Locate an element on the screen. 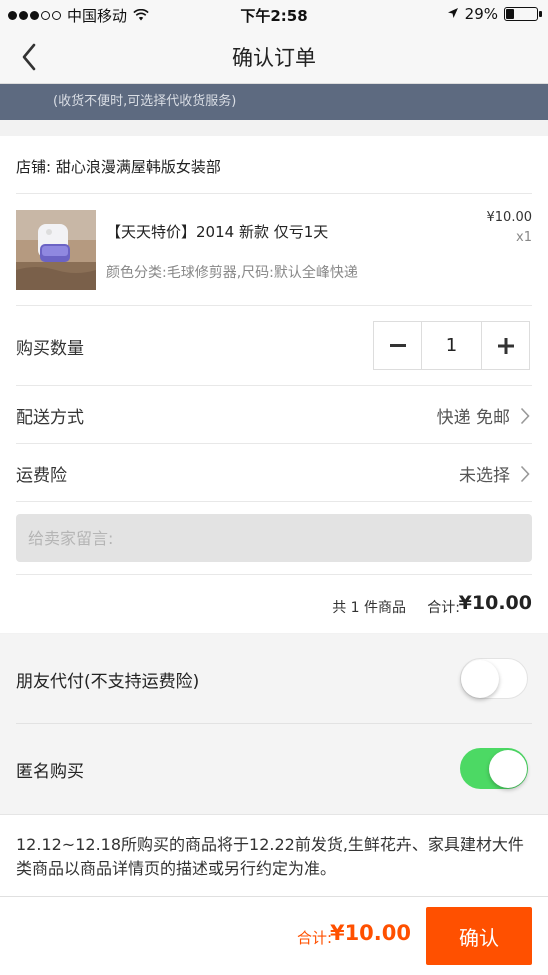  shipping-label: 配送方式 is located at coordinates (50, 418).